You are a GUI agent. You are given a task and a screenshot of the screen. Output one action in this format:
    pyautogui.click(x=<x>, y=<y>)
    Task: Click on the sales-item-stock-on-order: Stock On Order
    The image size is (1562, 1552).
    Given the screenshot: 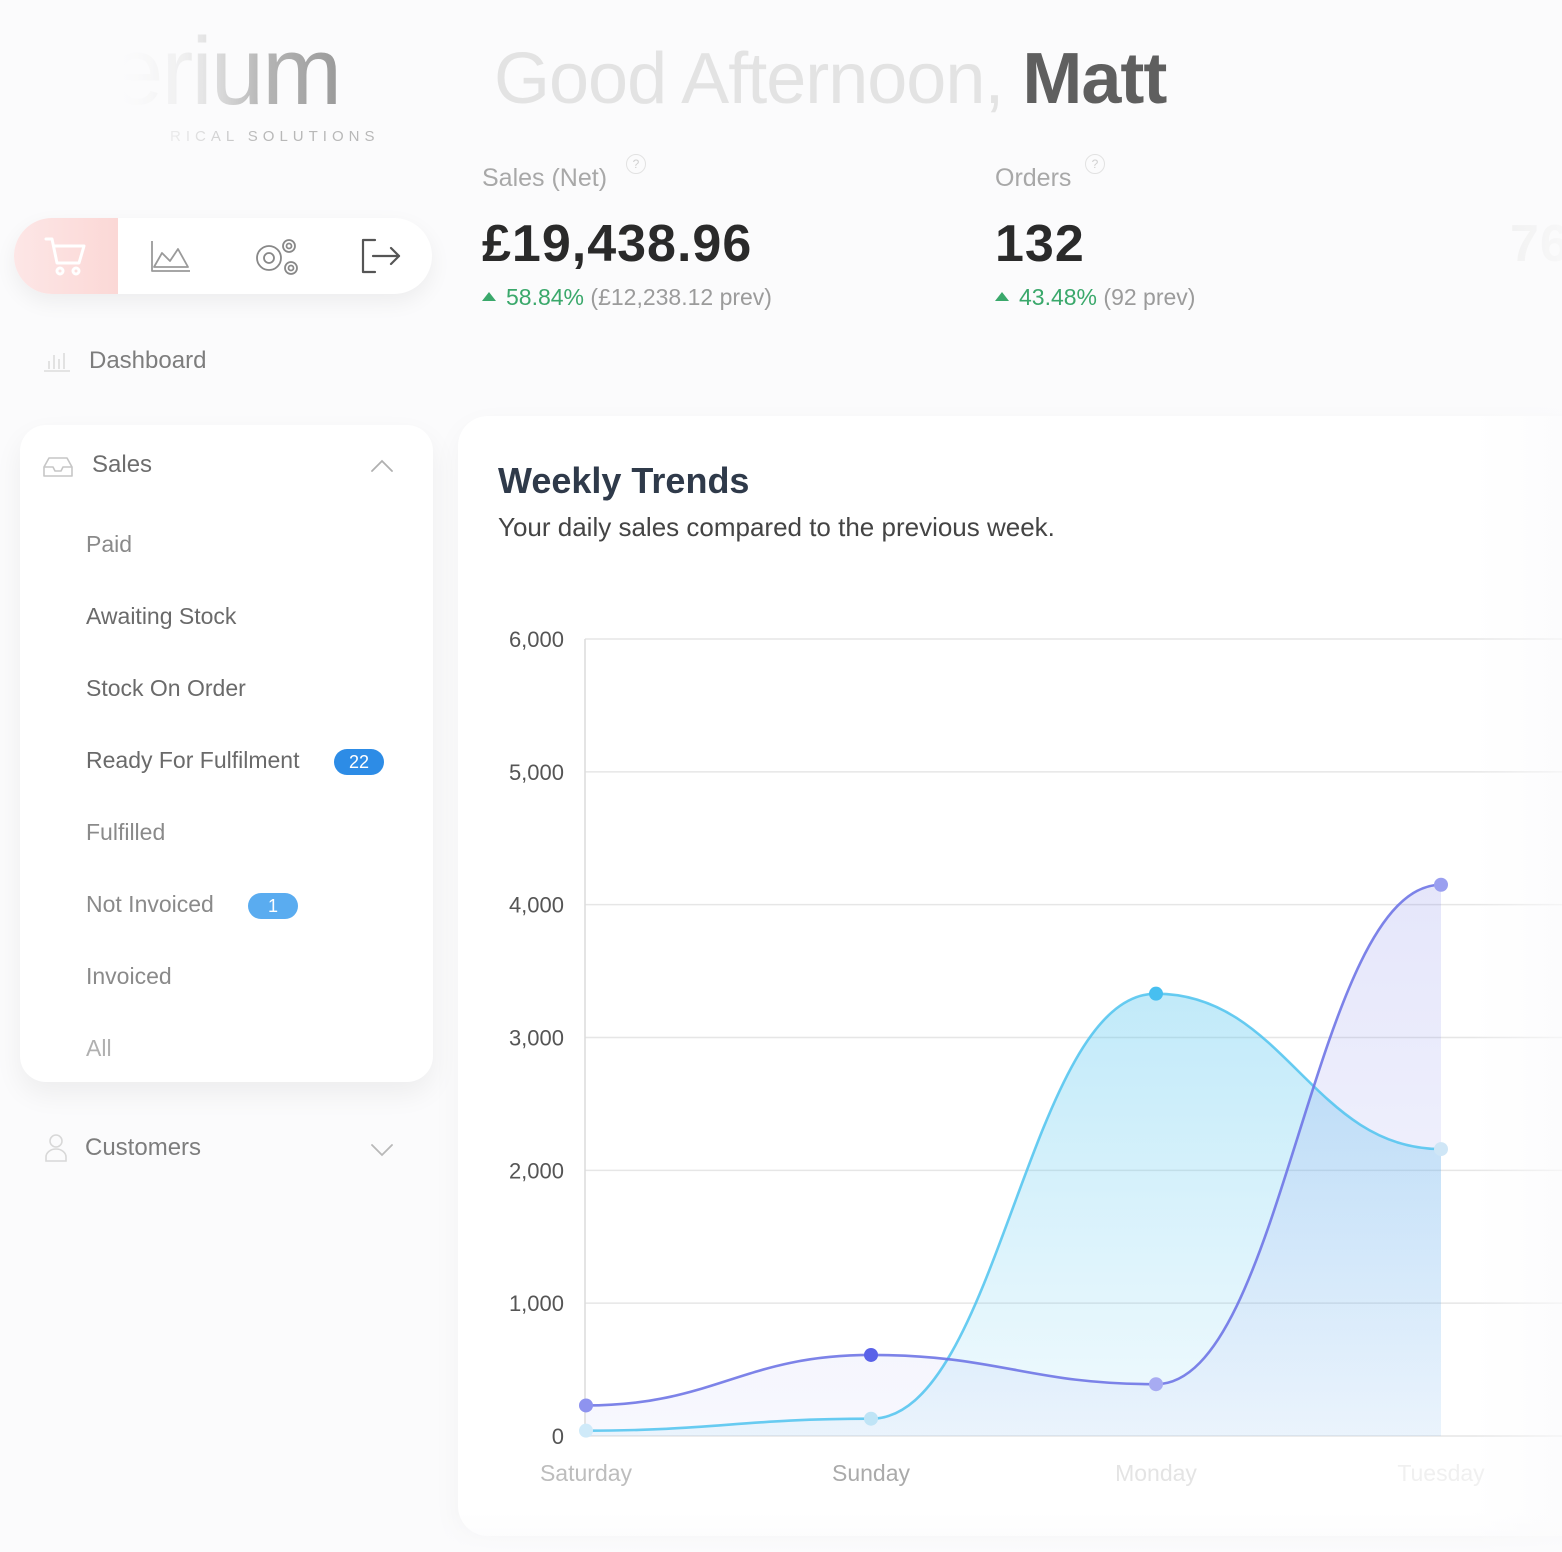 What is the action you would take?
    pyautogui.click(x=166, y=688)
    